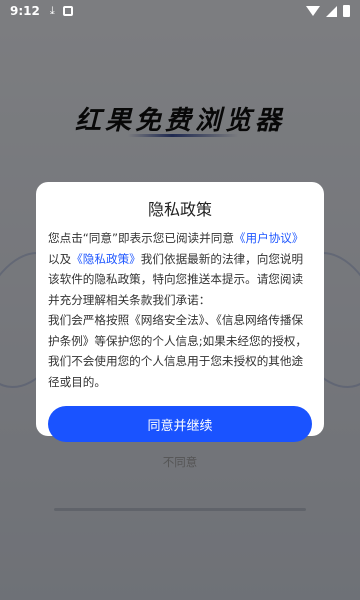 This screenshot has width=360, height=600. Describe the element at coordinates (180, 424) in the screenshot. I see `agree-continue-button: 同意并继续` at that location.